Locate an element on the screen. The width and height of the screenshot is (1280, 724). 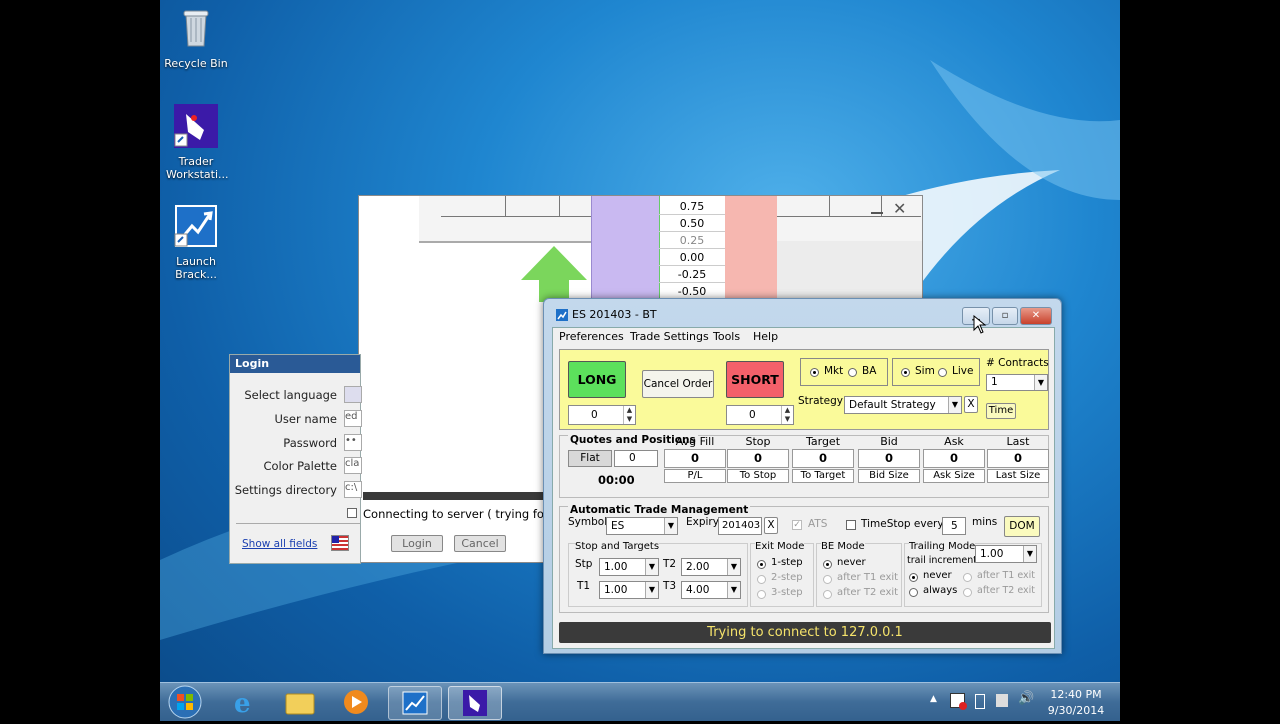
ba-radio is located at coordinates (852, 372).